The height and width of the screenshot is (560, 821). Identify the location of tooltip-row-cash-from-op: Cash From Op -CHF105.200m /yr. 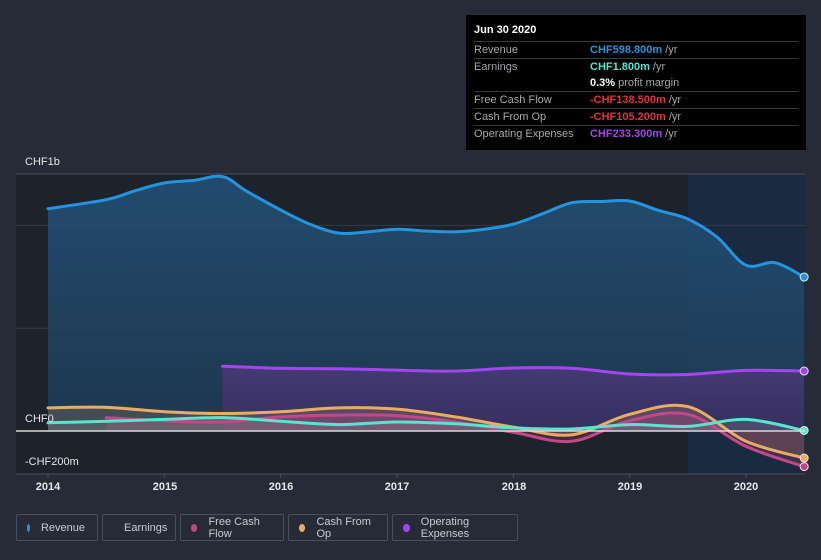
(636, 117).